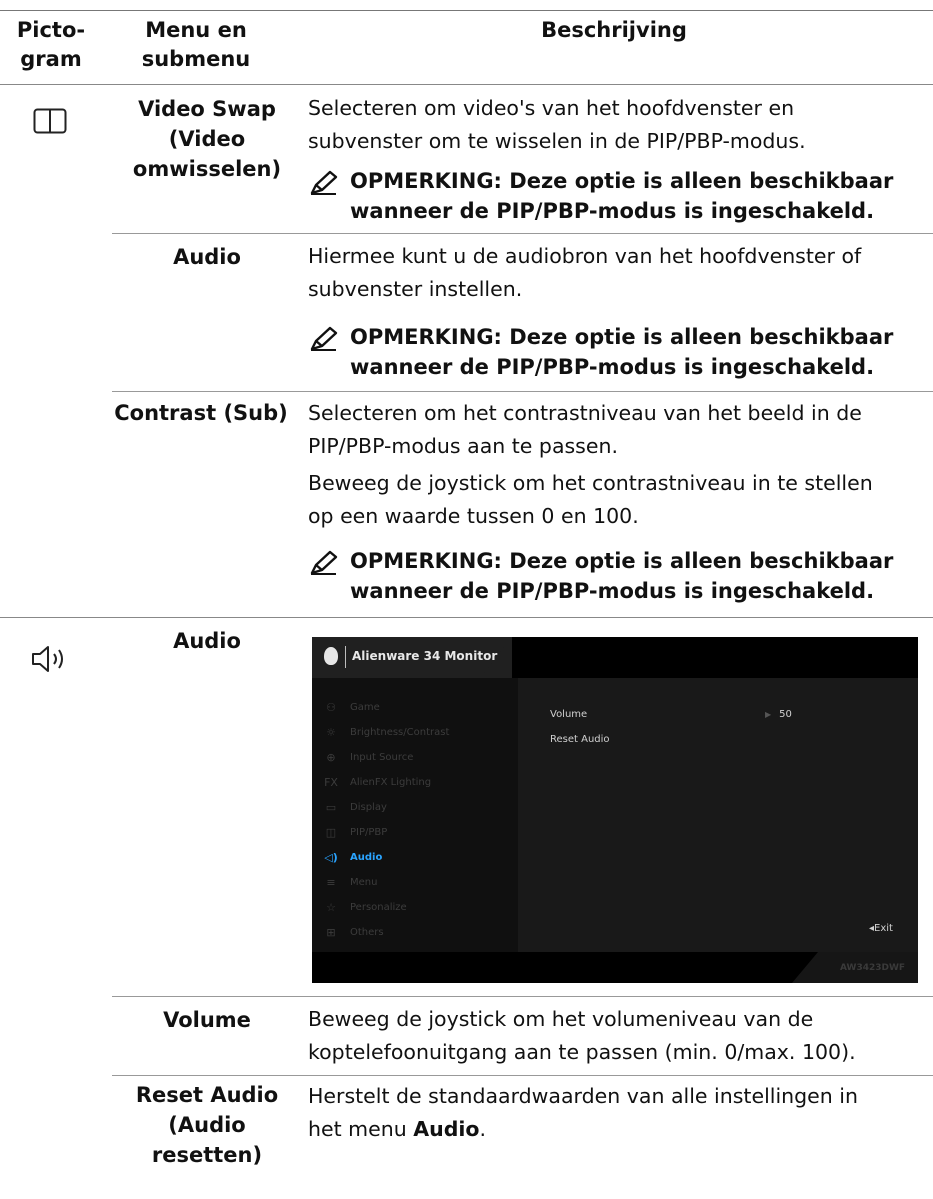 The image size is (933, 1199). What do you see at coordinates (345, 657) in the screenshot?
I see `osd-title-separator` at bounding box center [345, 657].